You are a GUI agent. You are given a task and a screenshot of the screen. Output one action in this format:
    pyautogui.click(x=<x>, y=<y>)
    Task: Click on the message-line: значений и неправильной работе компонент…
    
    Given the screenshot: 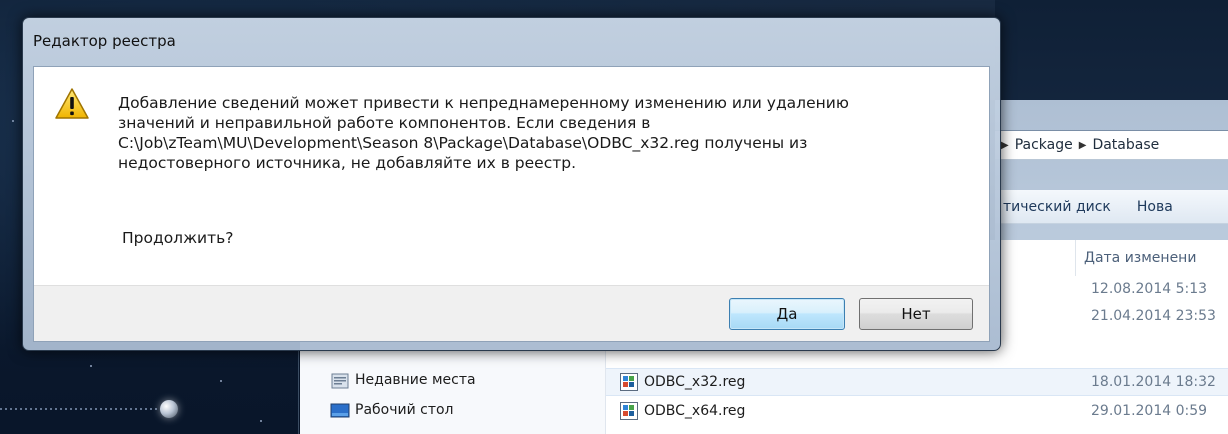 What is the action you would take?
    pyautogui.click(x=384, y=123)
    